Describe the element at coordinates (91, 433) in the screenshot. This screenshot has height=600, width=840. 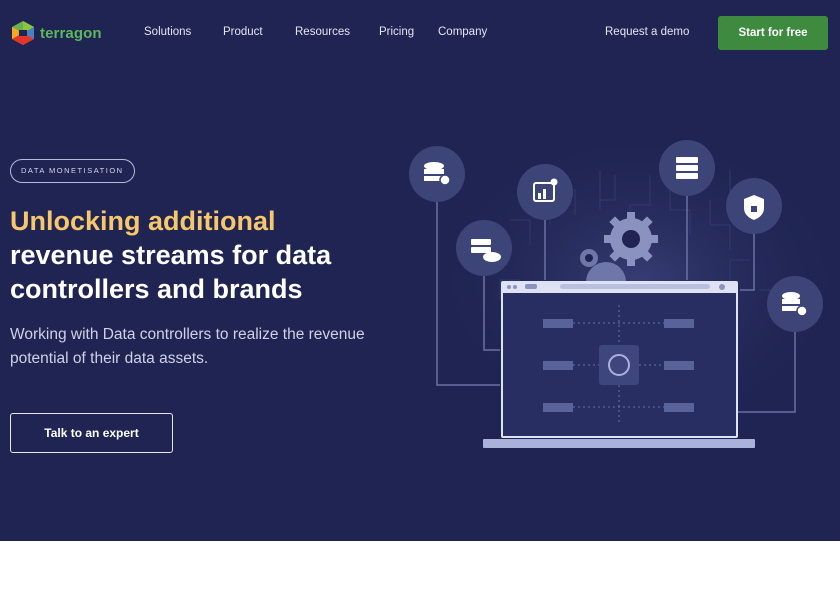
I see `talk-to-expert-button: Talk to an expert` at that location.